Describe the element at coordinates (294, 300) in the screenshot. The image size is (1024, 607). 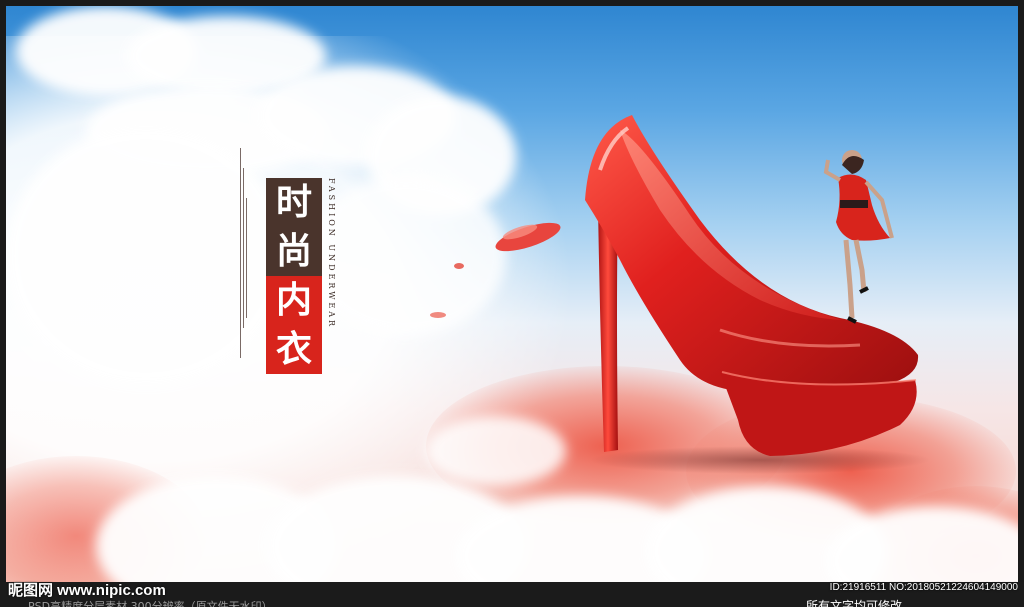
I see `title-char: 内` at that location.